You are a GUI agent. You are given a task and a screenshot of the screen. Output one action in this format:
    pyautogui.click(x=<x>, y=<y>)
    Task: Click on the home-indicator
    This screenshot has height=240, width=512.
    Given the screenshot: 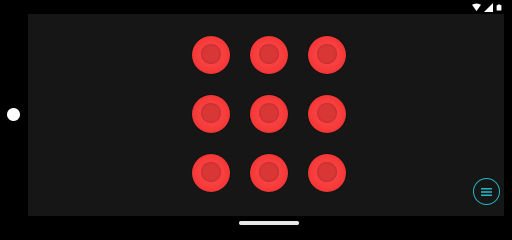 What is the action you would take?
    pyautogui.click(x=269, y=223)
    